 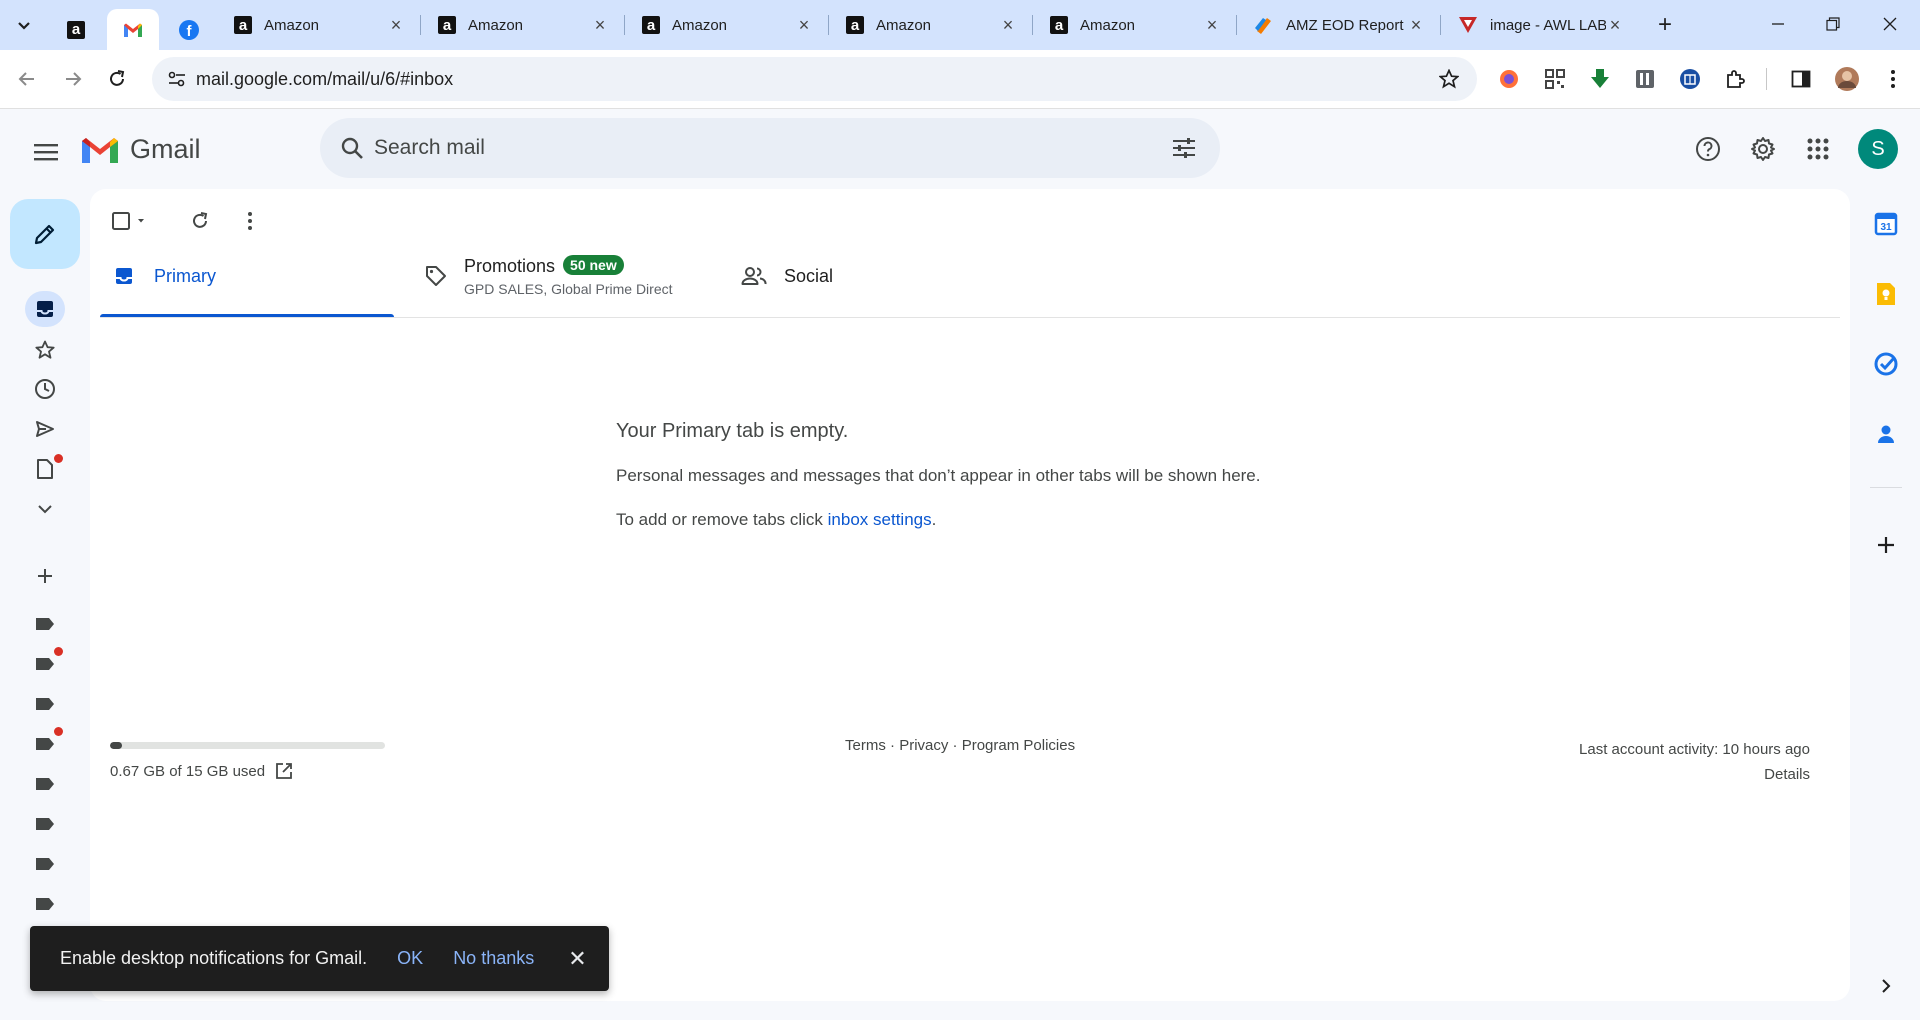 What do you see at coordinates (1847, 79) in the screenshot?
I see `profile-avatar-icon` at bounding box center [1847, 79].